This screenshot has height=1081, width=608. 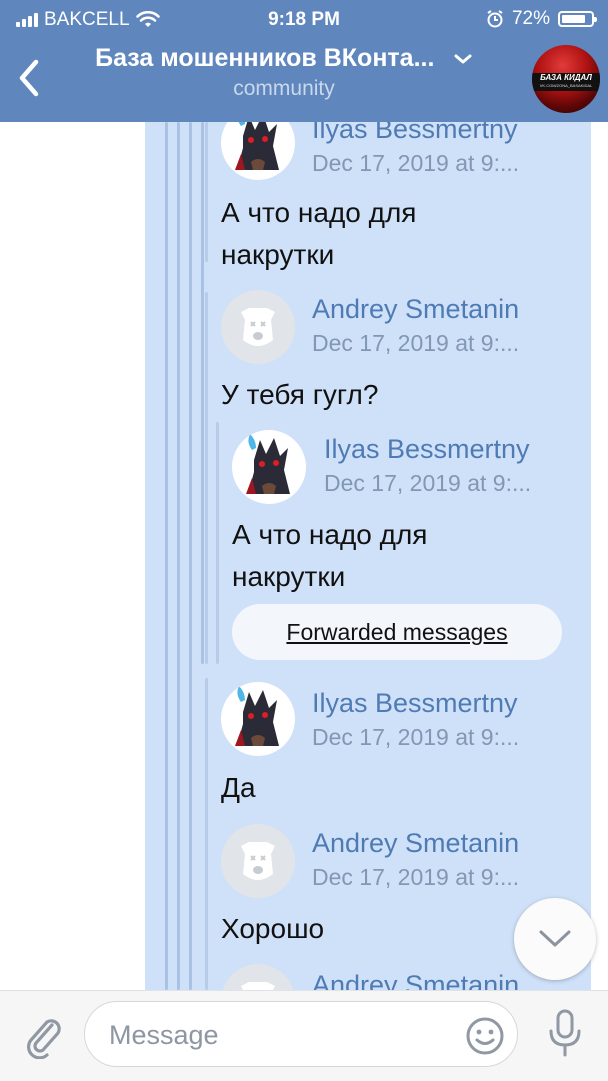 I want to click on chevron-left-icon, so click(x=29, y=78).